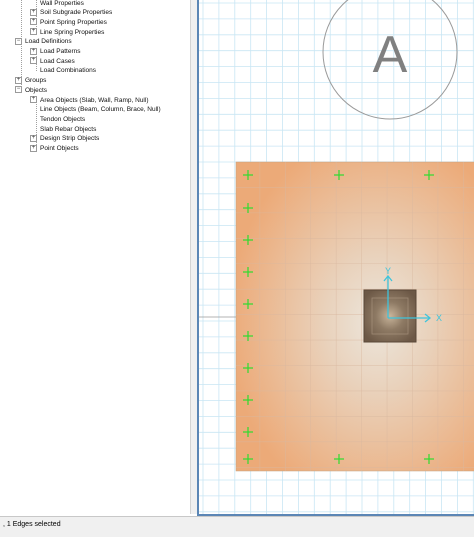  I want to click on tree-item-label: Load Definitions, so click(48, 42).